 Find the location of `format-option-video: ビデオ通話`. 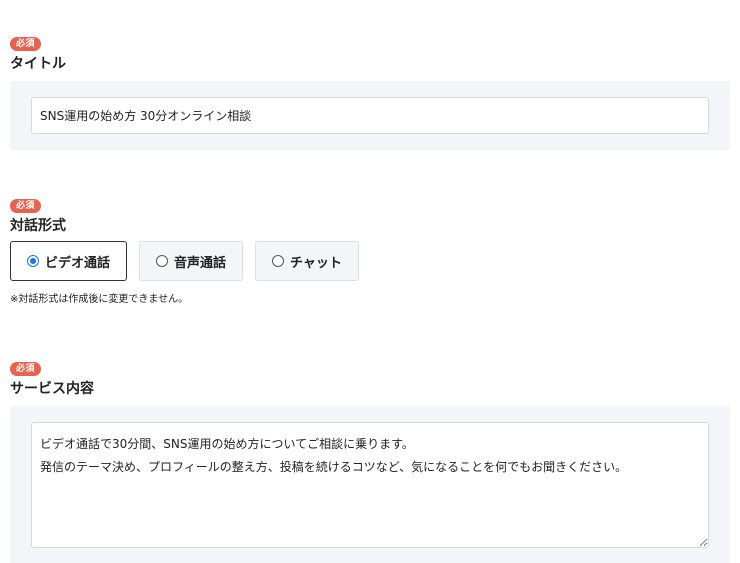

format-option-video: ビデオ通話 is located at coordinates (69, 261).